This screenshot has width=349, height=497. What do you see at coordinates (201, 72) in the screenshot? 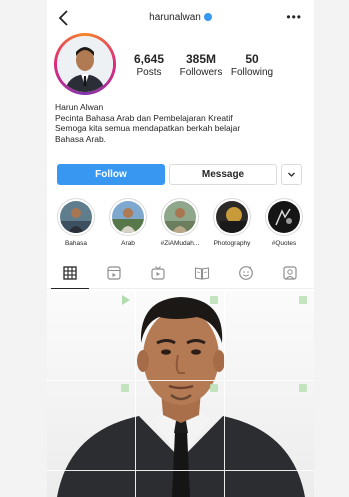
I see `followers-label: Followers` at bounding box center [201, 72].